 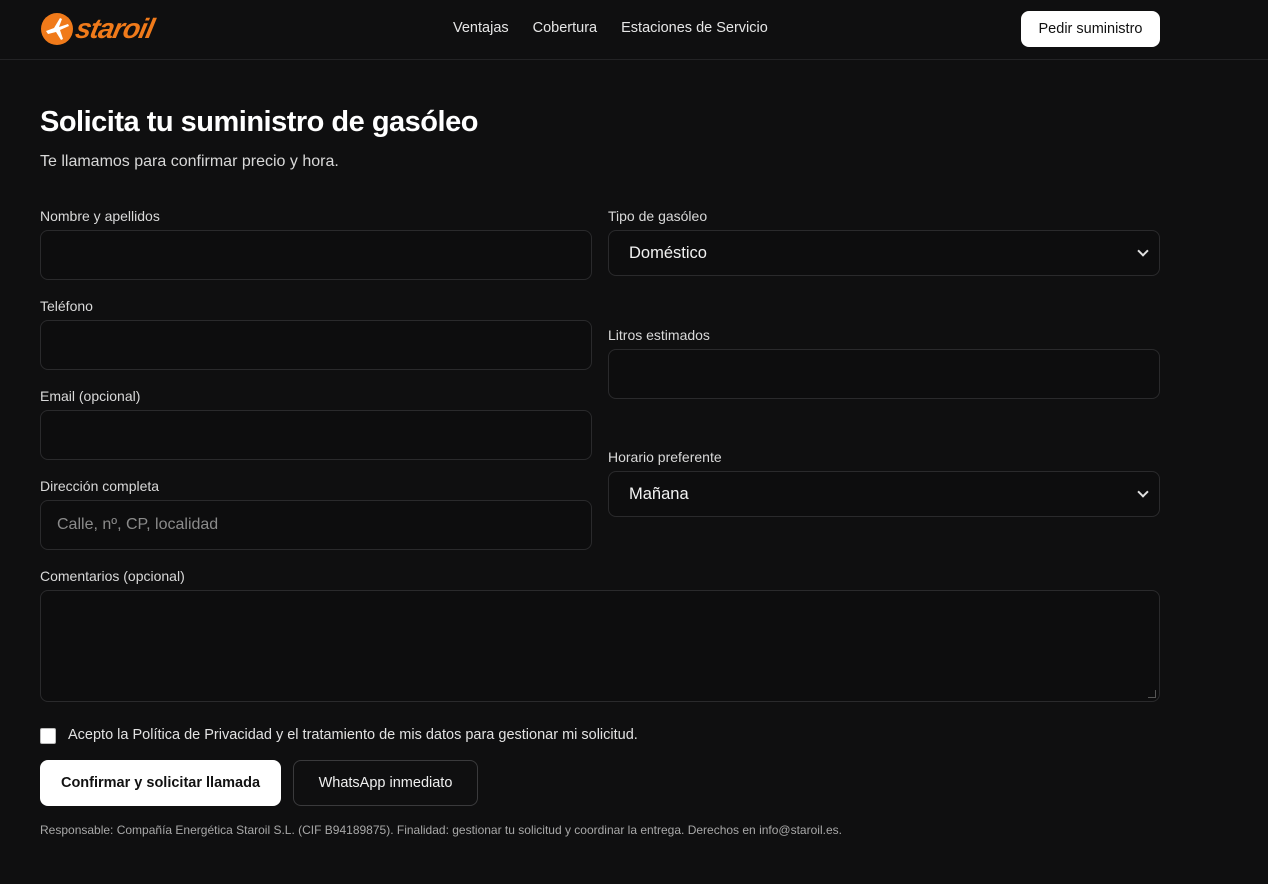 What do you see at coordinates (1152, 694) in the screenshot?
I see `resize-handle` at bounding box center [1152, 694].